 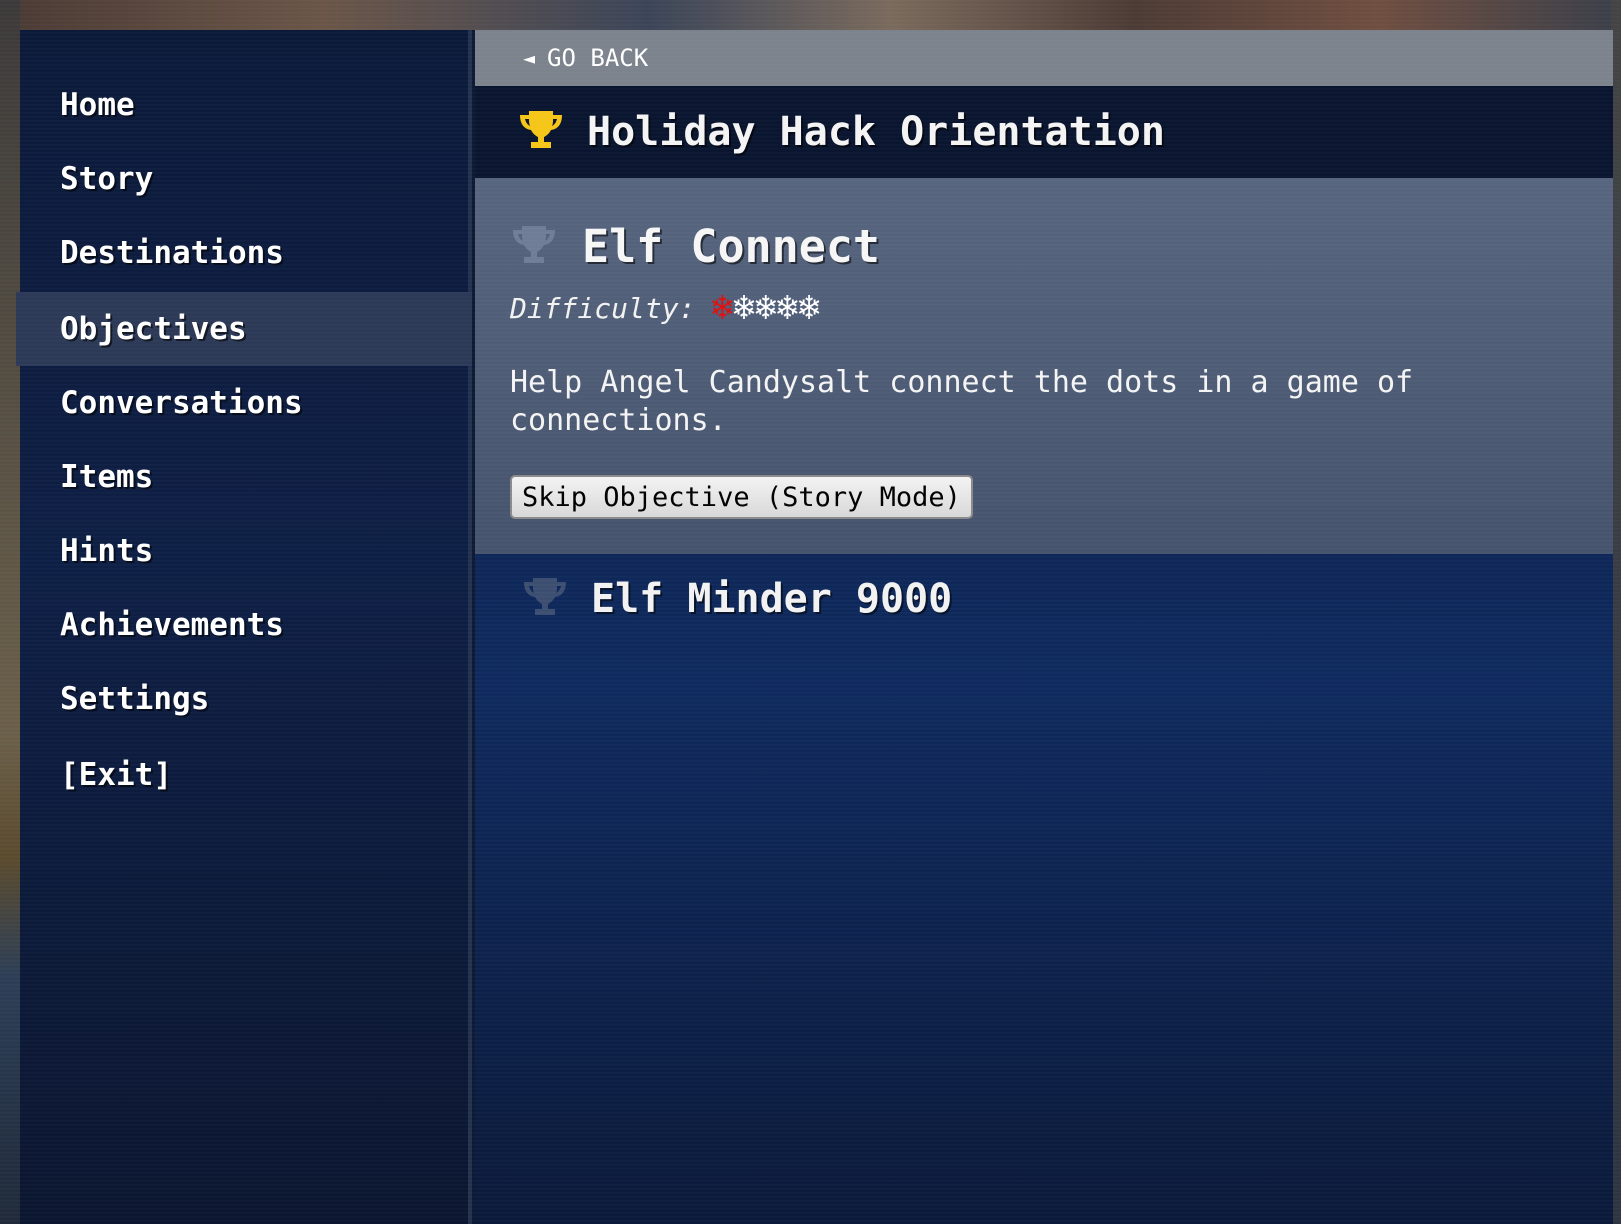 I want to click on sidebar-item-exit: [Exit], so click(x=246, y=775).